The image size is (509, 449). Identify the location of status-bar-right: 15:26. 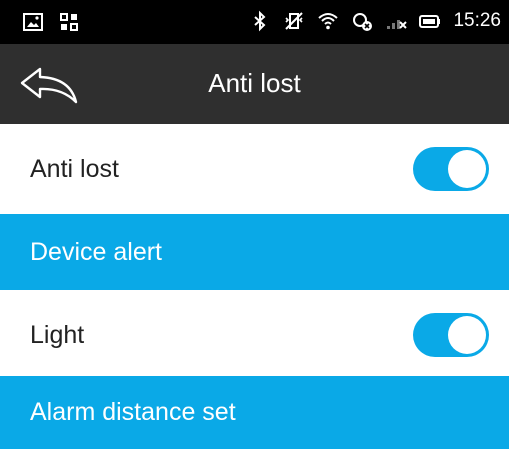
(375, 21).